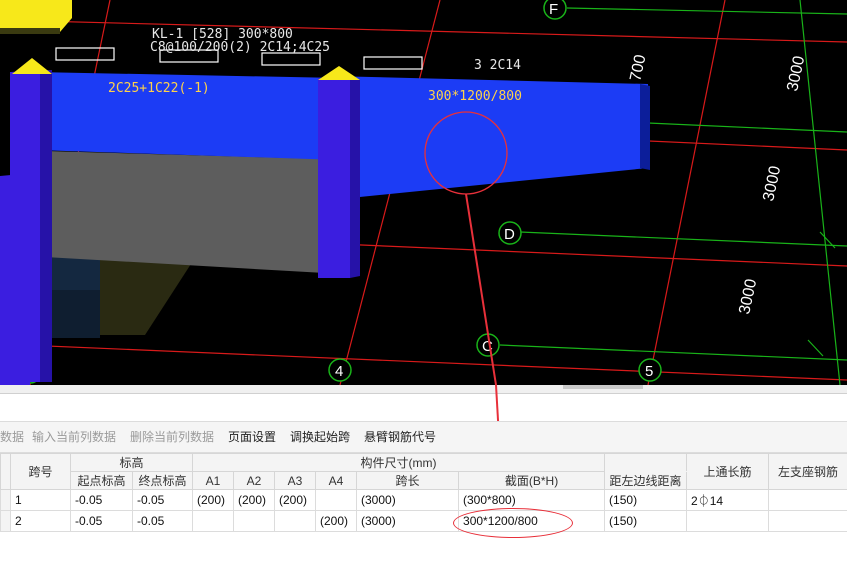 This screenshot has height=578, width=847. I want to click on span2-section-label: 300*1200/800, so click(475, 96).